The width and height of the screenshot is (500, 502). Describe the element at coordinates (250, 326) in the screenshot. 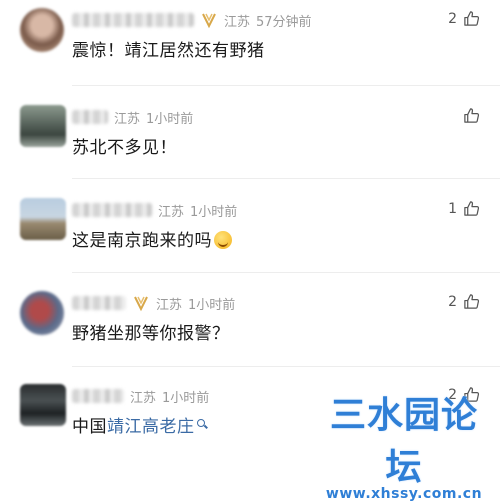

I see `comment-item: 江苏 1小时前 野猪坐那等你报警？ 2` at that location.